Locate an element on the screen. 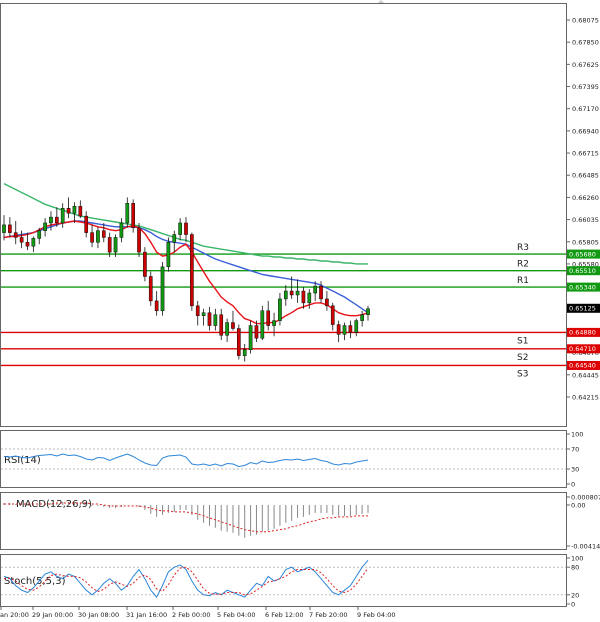 This screenshot has height=622, width=600. rsi-tick-label: 30 is located at coordinates (575, 470).